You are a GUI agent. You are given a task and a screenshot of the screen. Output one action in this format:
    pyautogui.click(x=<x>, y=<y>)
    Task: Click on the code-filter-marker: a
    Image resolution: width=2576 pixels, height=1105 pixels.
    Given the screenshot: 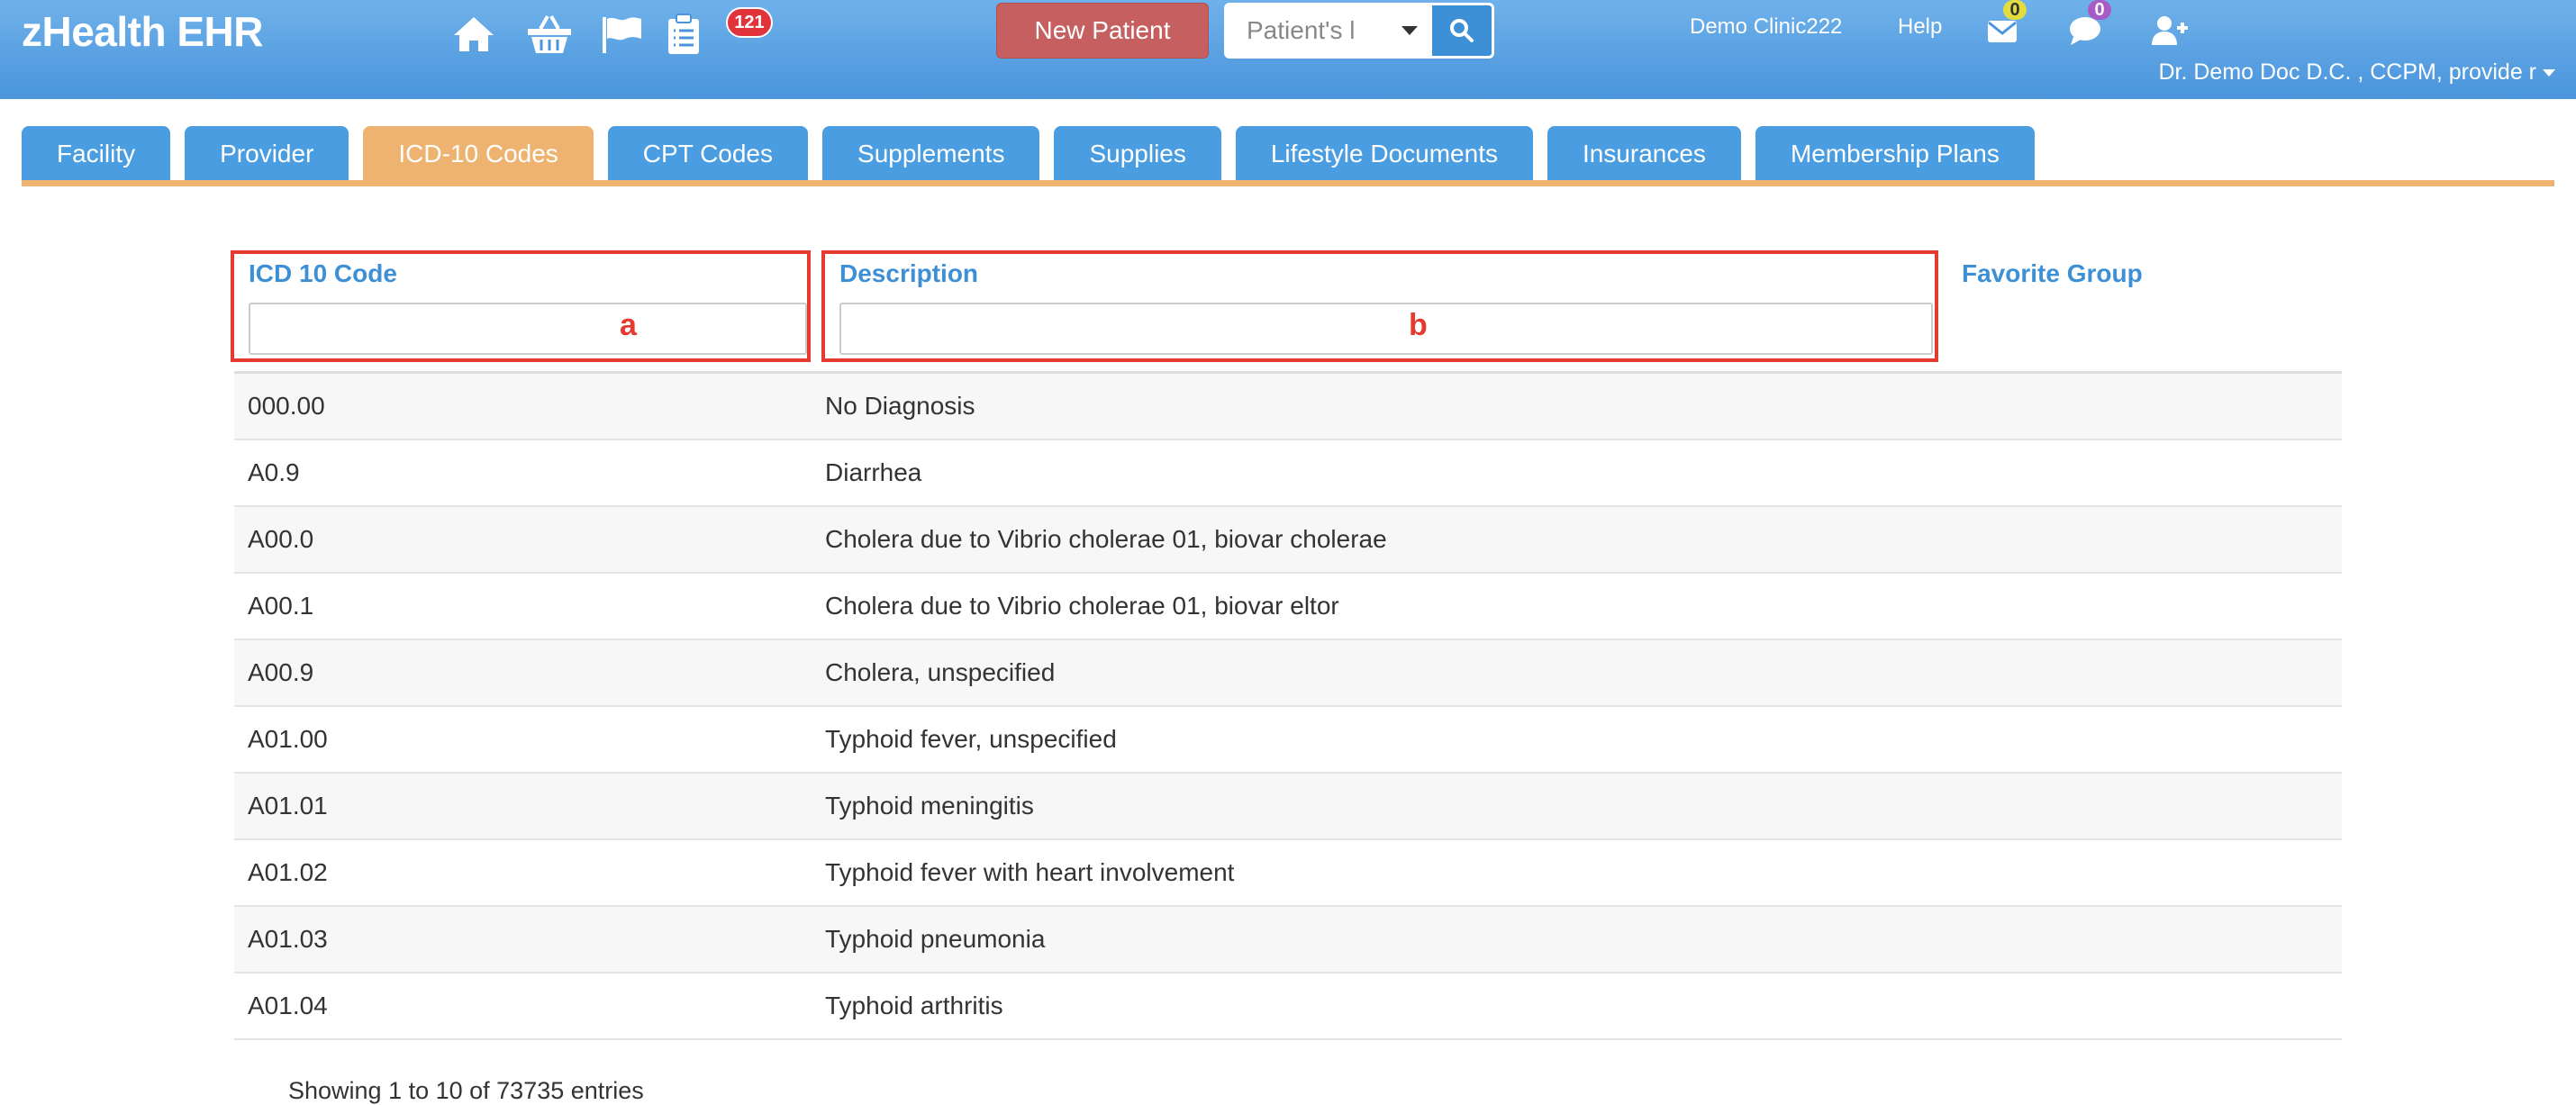 What is the action you would take?
    pyautogui.click(x=628, y=325)
    